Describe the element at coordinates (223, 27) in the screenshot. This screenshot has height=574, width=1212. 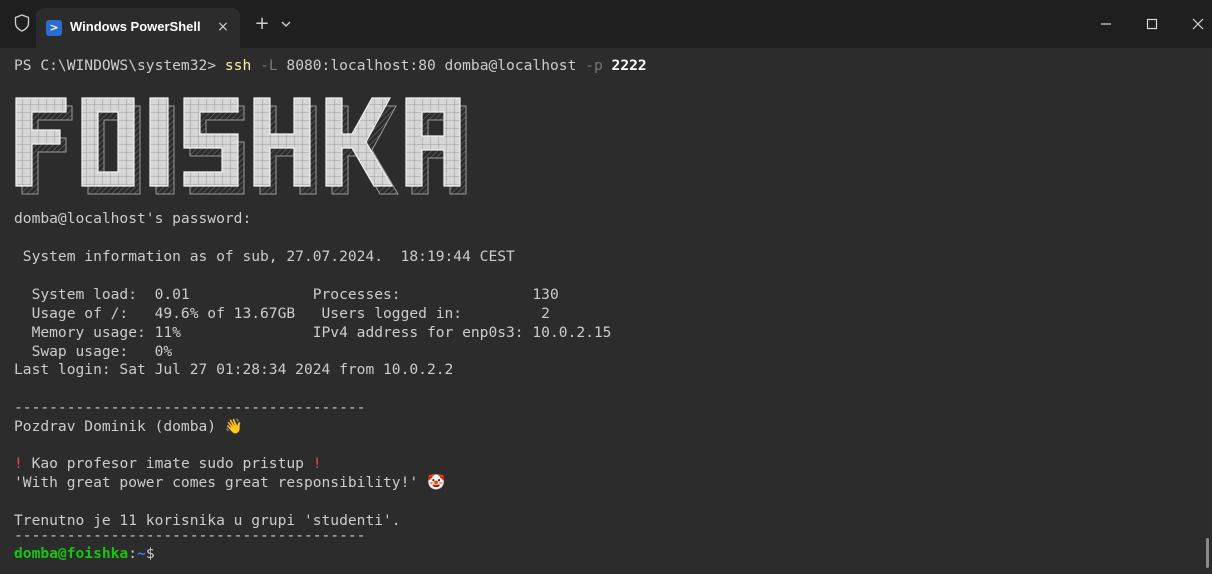
I see `tab-close-icon: ×` at that location.